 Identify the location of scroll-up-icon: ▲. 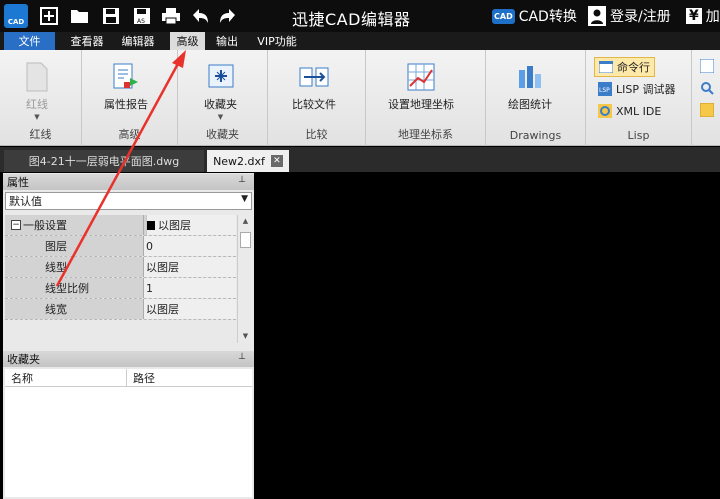
(245, 221).